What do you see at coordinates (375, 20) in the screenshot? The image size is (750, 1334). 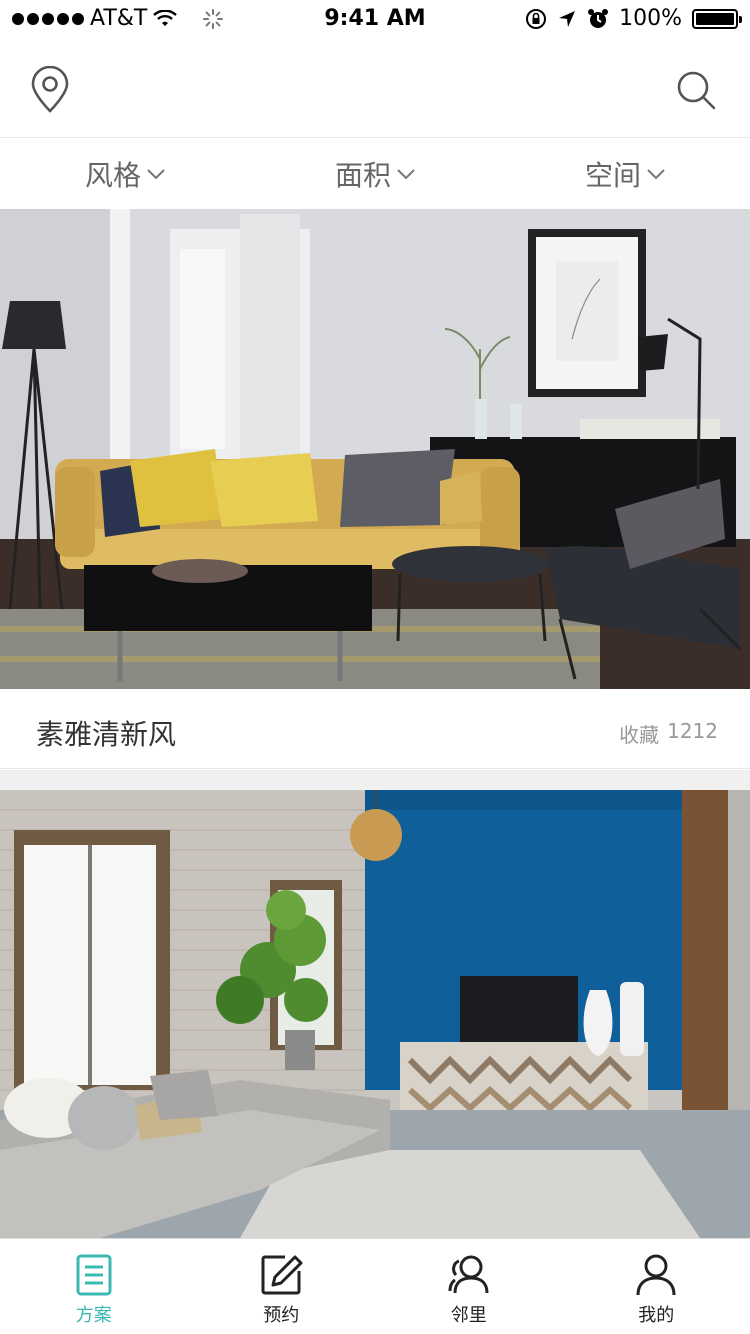 I see `status-bar: AT&T 9:41 AM 100%` at bounding box center [375, 20].